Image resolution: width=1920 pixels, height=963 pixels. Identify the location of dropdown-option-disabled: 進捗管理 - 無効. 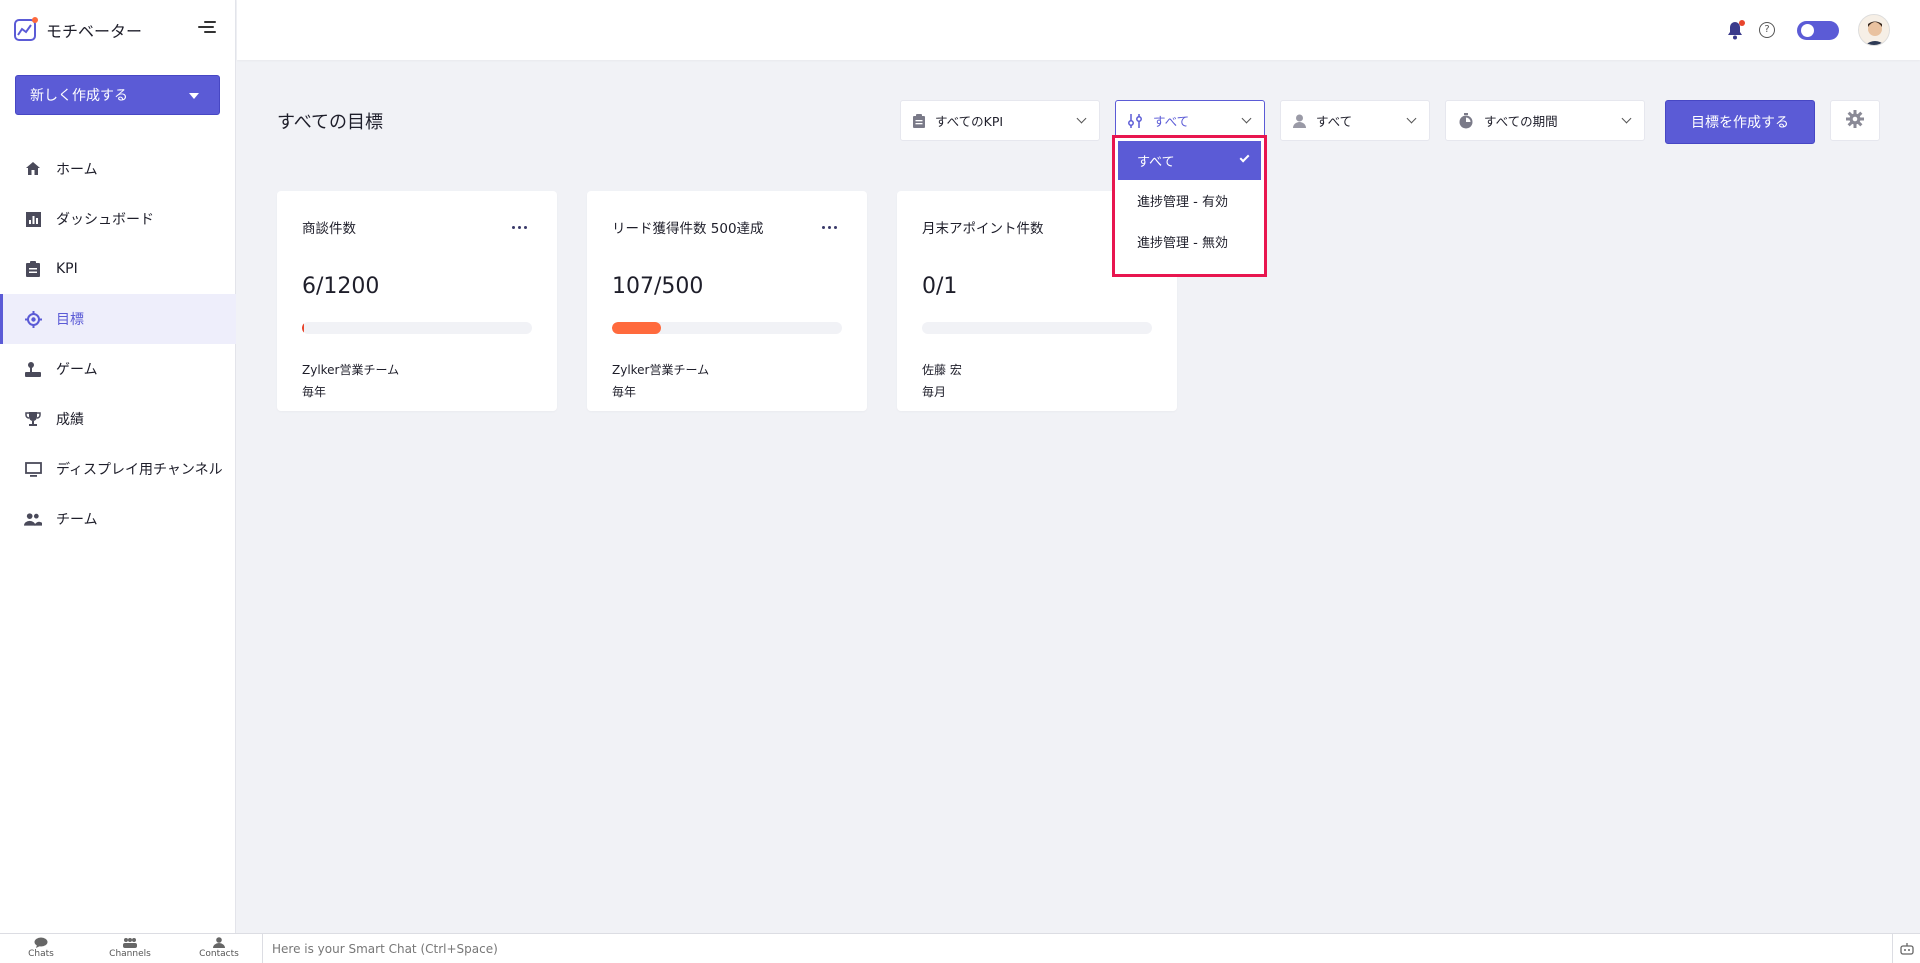
(1189, 241).